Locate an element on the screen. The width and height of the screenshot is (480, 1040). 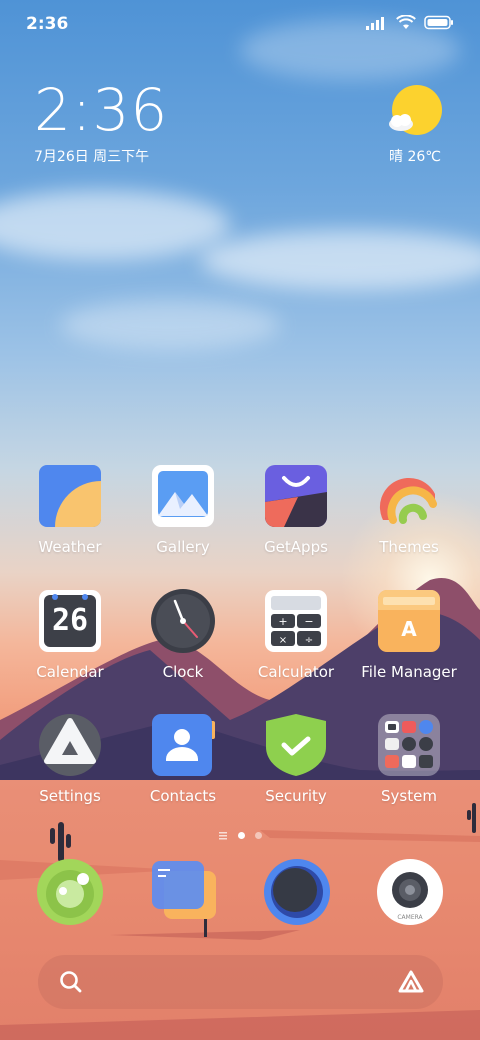
app-label-weather: Weather is located at coordinates (70, 547).